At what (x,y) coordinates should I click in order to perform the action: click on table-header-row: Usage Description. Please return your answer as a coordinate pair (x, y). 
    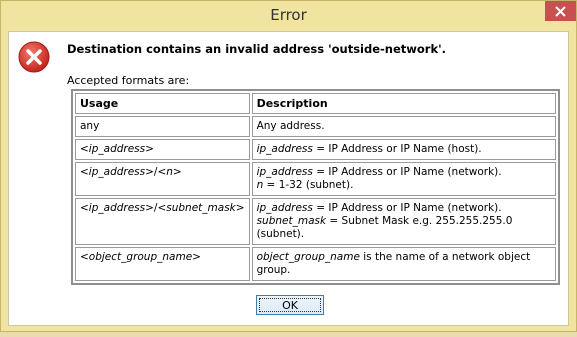
    Looking at the image, I should click on (315, 103).